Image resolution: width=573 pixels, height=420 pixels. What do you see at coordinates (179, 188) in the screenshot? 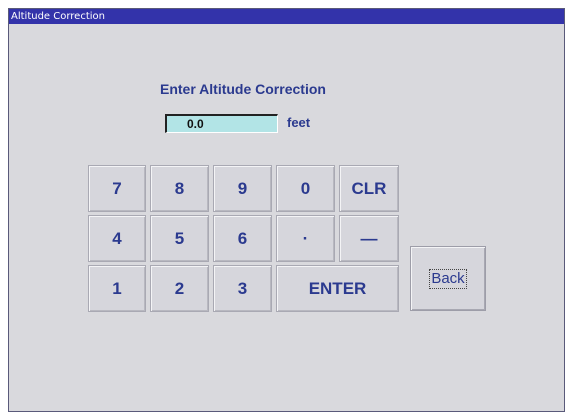
I see `key-8: 8` at bounding box center [179, 188].